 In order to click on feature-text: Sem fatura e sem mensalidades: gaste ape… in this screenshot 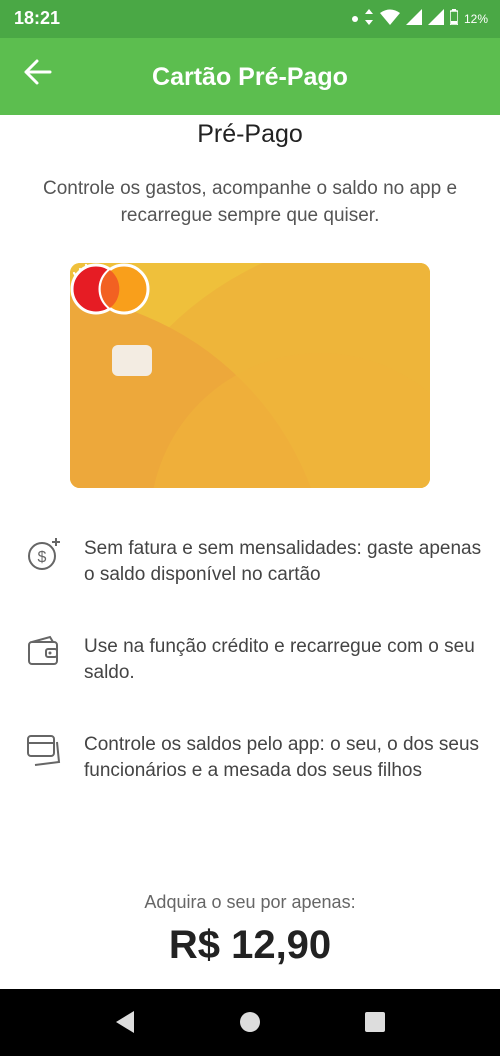, I will do `click(283, 561)`.